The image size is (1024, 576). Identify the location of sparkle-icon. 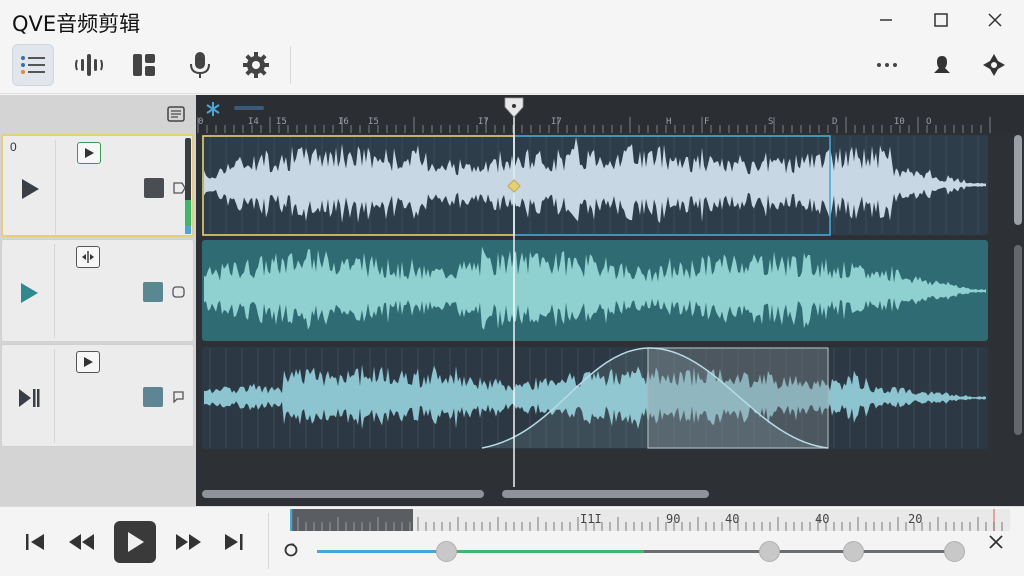
(994, 65).